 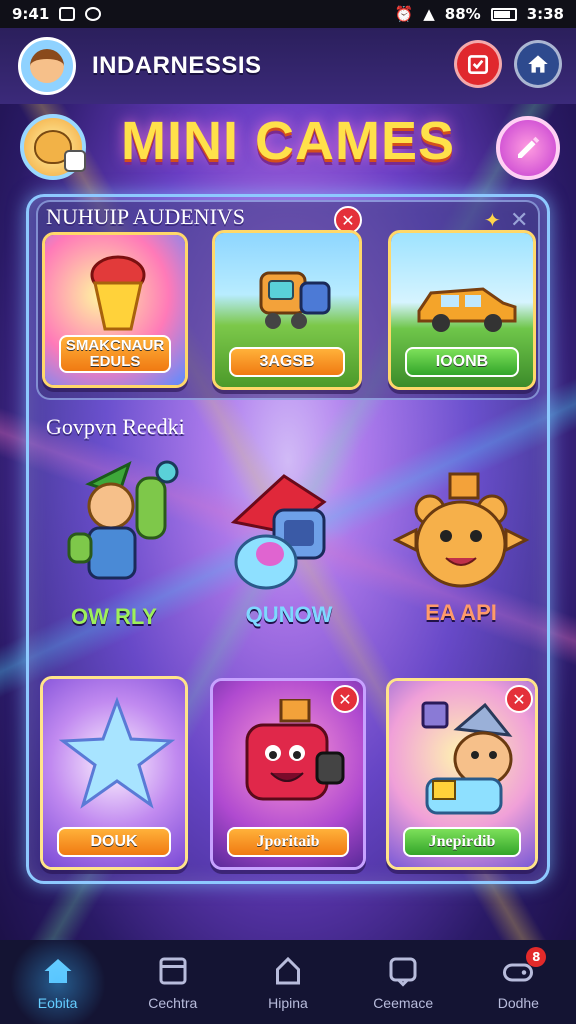 I want to click on elf-icon, so click(x=123, y=520).